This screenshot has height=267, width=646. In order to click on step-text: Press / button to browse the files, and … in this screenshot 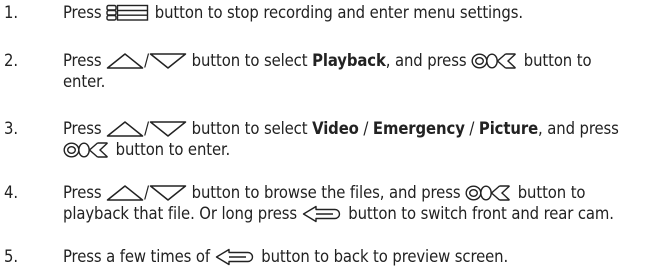, I will do `click(353, 203)`.